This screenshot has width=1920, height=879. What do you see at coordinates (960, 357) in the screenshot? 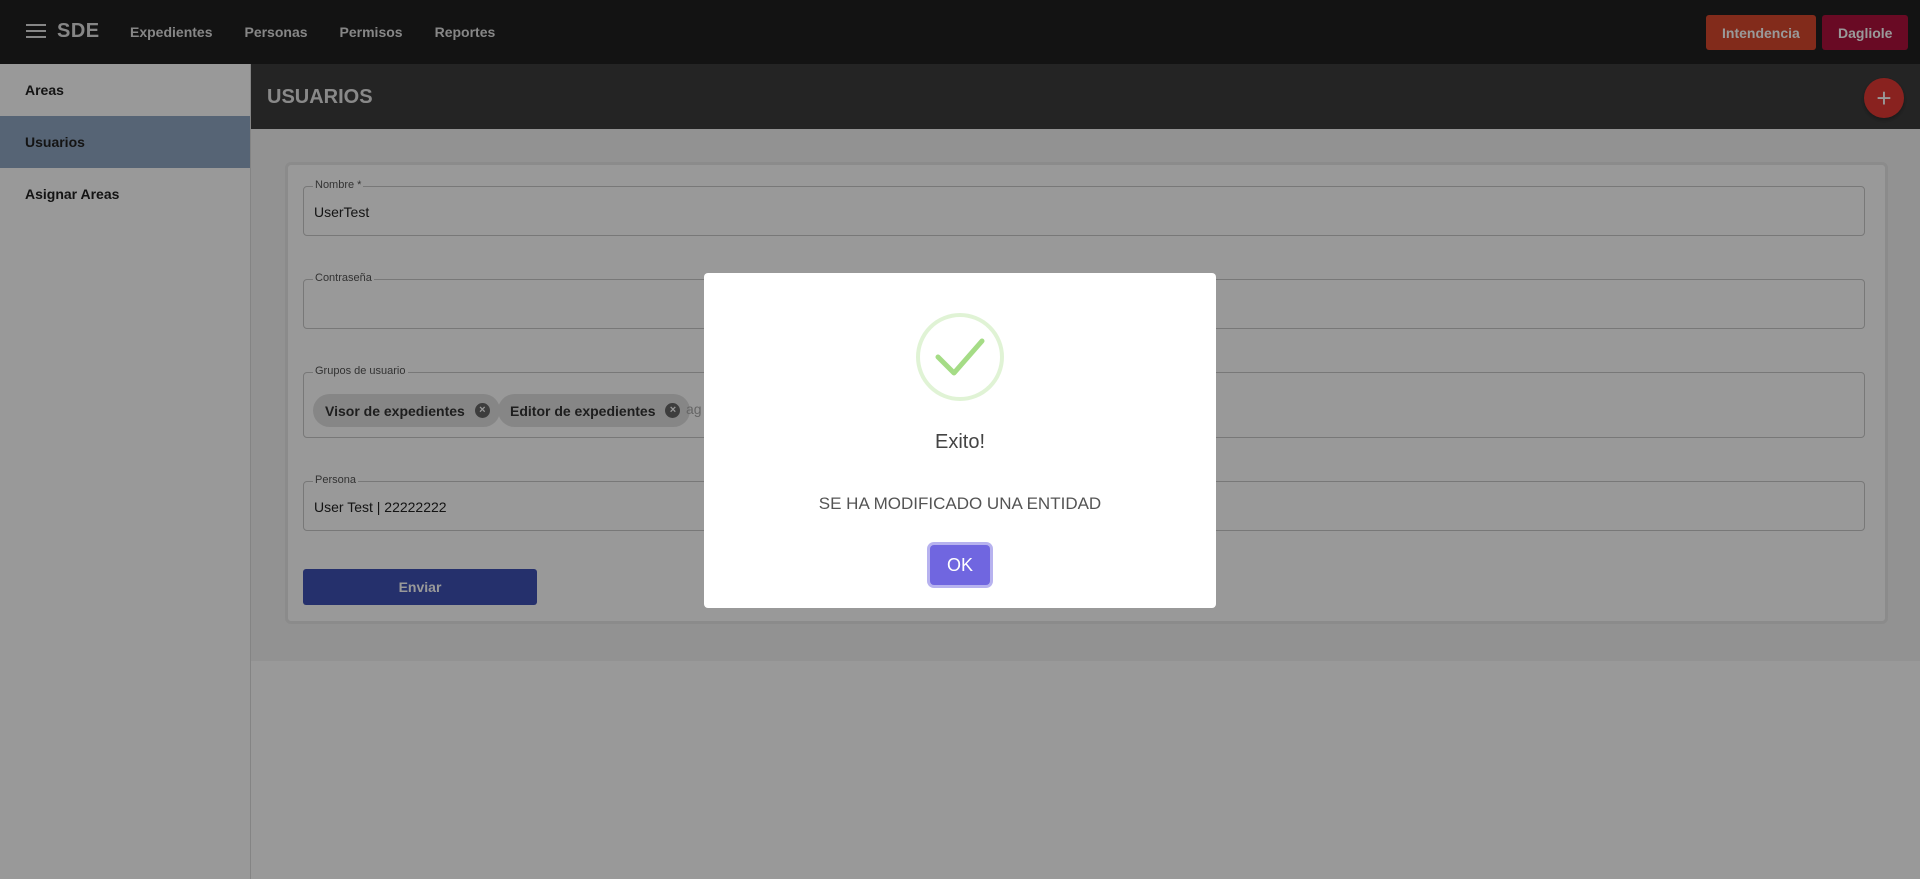
I see `success-check-icon` at bounding box center [960, 357].